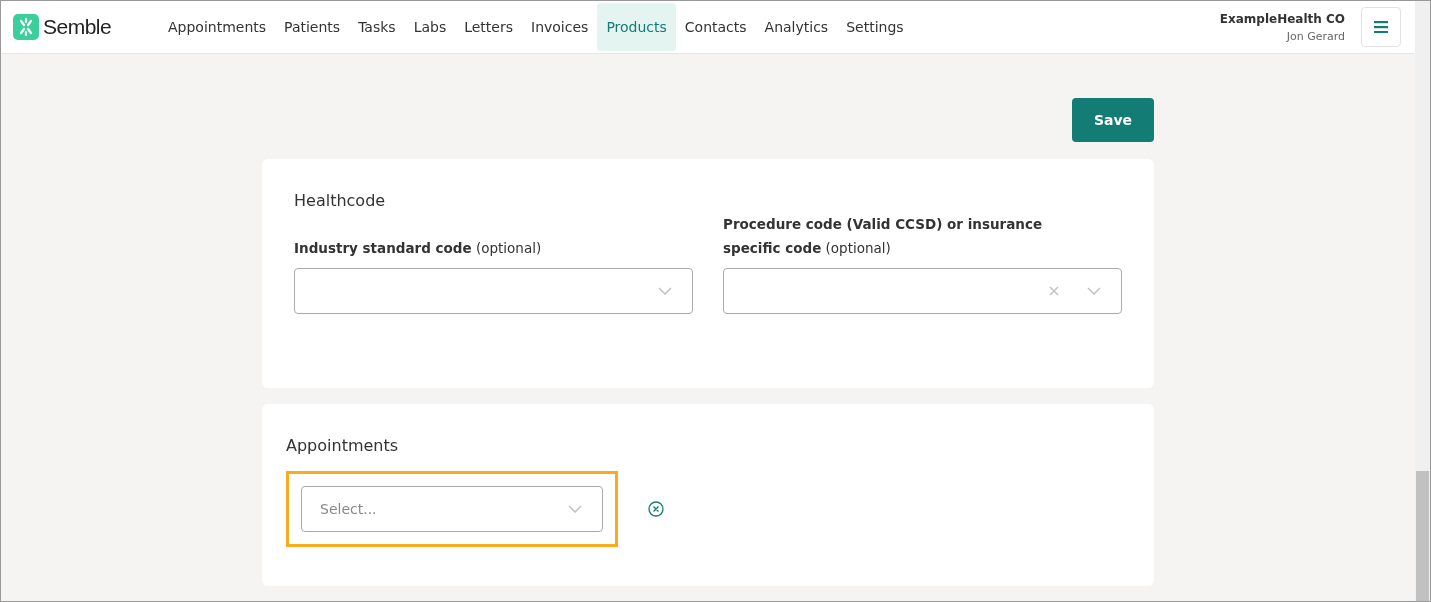 Image resolution: width=1431 pixels, height=602 pixels. What do you see at coordinates (1422, 301) in the screenshot?
I see `scrollbar` at bounding box center [1422, 301].